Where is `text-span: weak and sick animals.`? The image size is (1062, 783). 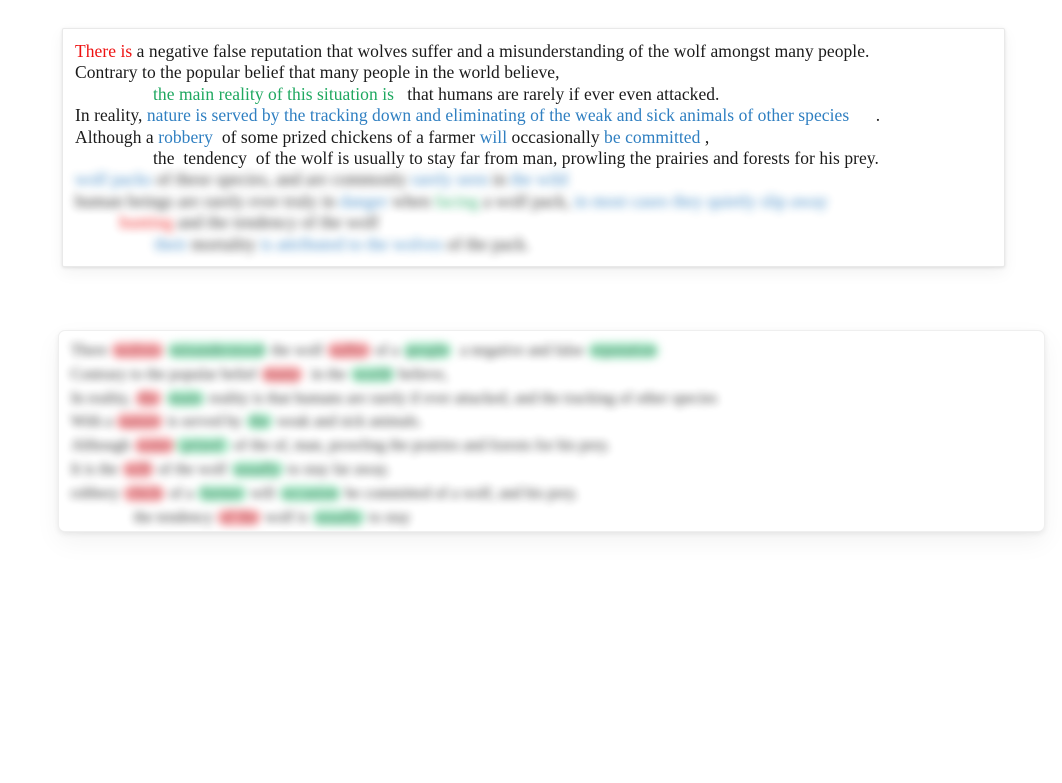 text-span: weak and sick animals. is located at coordinates (347, 422).